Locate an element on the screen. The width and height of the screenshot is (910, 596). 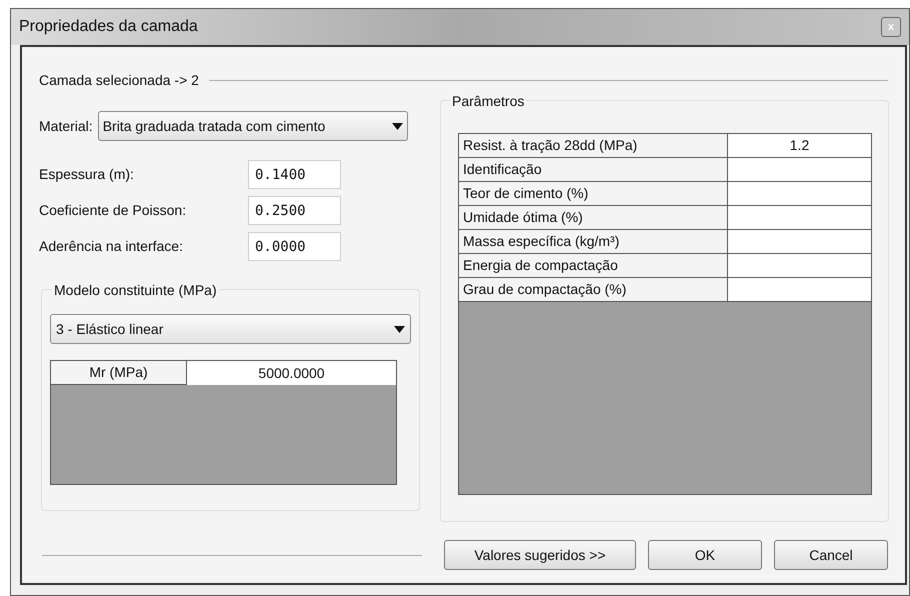
material-label: Material: is located at coordinates (66, 126).